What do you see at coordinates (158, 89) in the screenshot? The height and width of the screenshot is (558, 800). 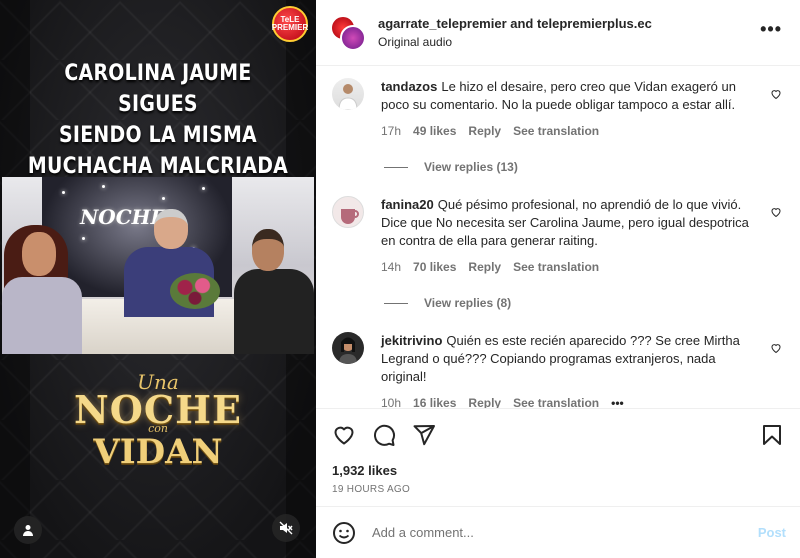 I see `caption-line: CAROLINA JAUME SIGUES` at bounding box center [158, 89].